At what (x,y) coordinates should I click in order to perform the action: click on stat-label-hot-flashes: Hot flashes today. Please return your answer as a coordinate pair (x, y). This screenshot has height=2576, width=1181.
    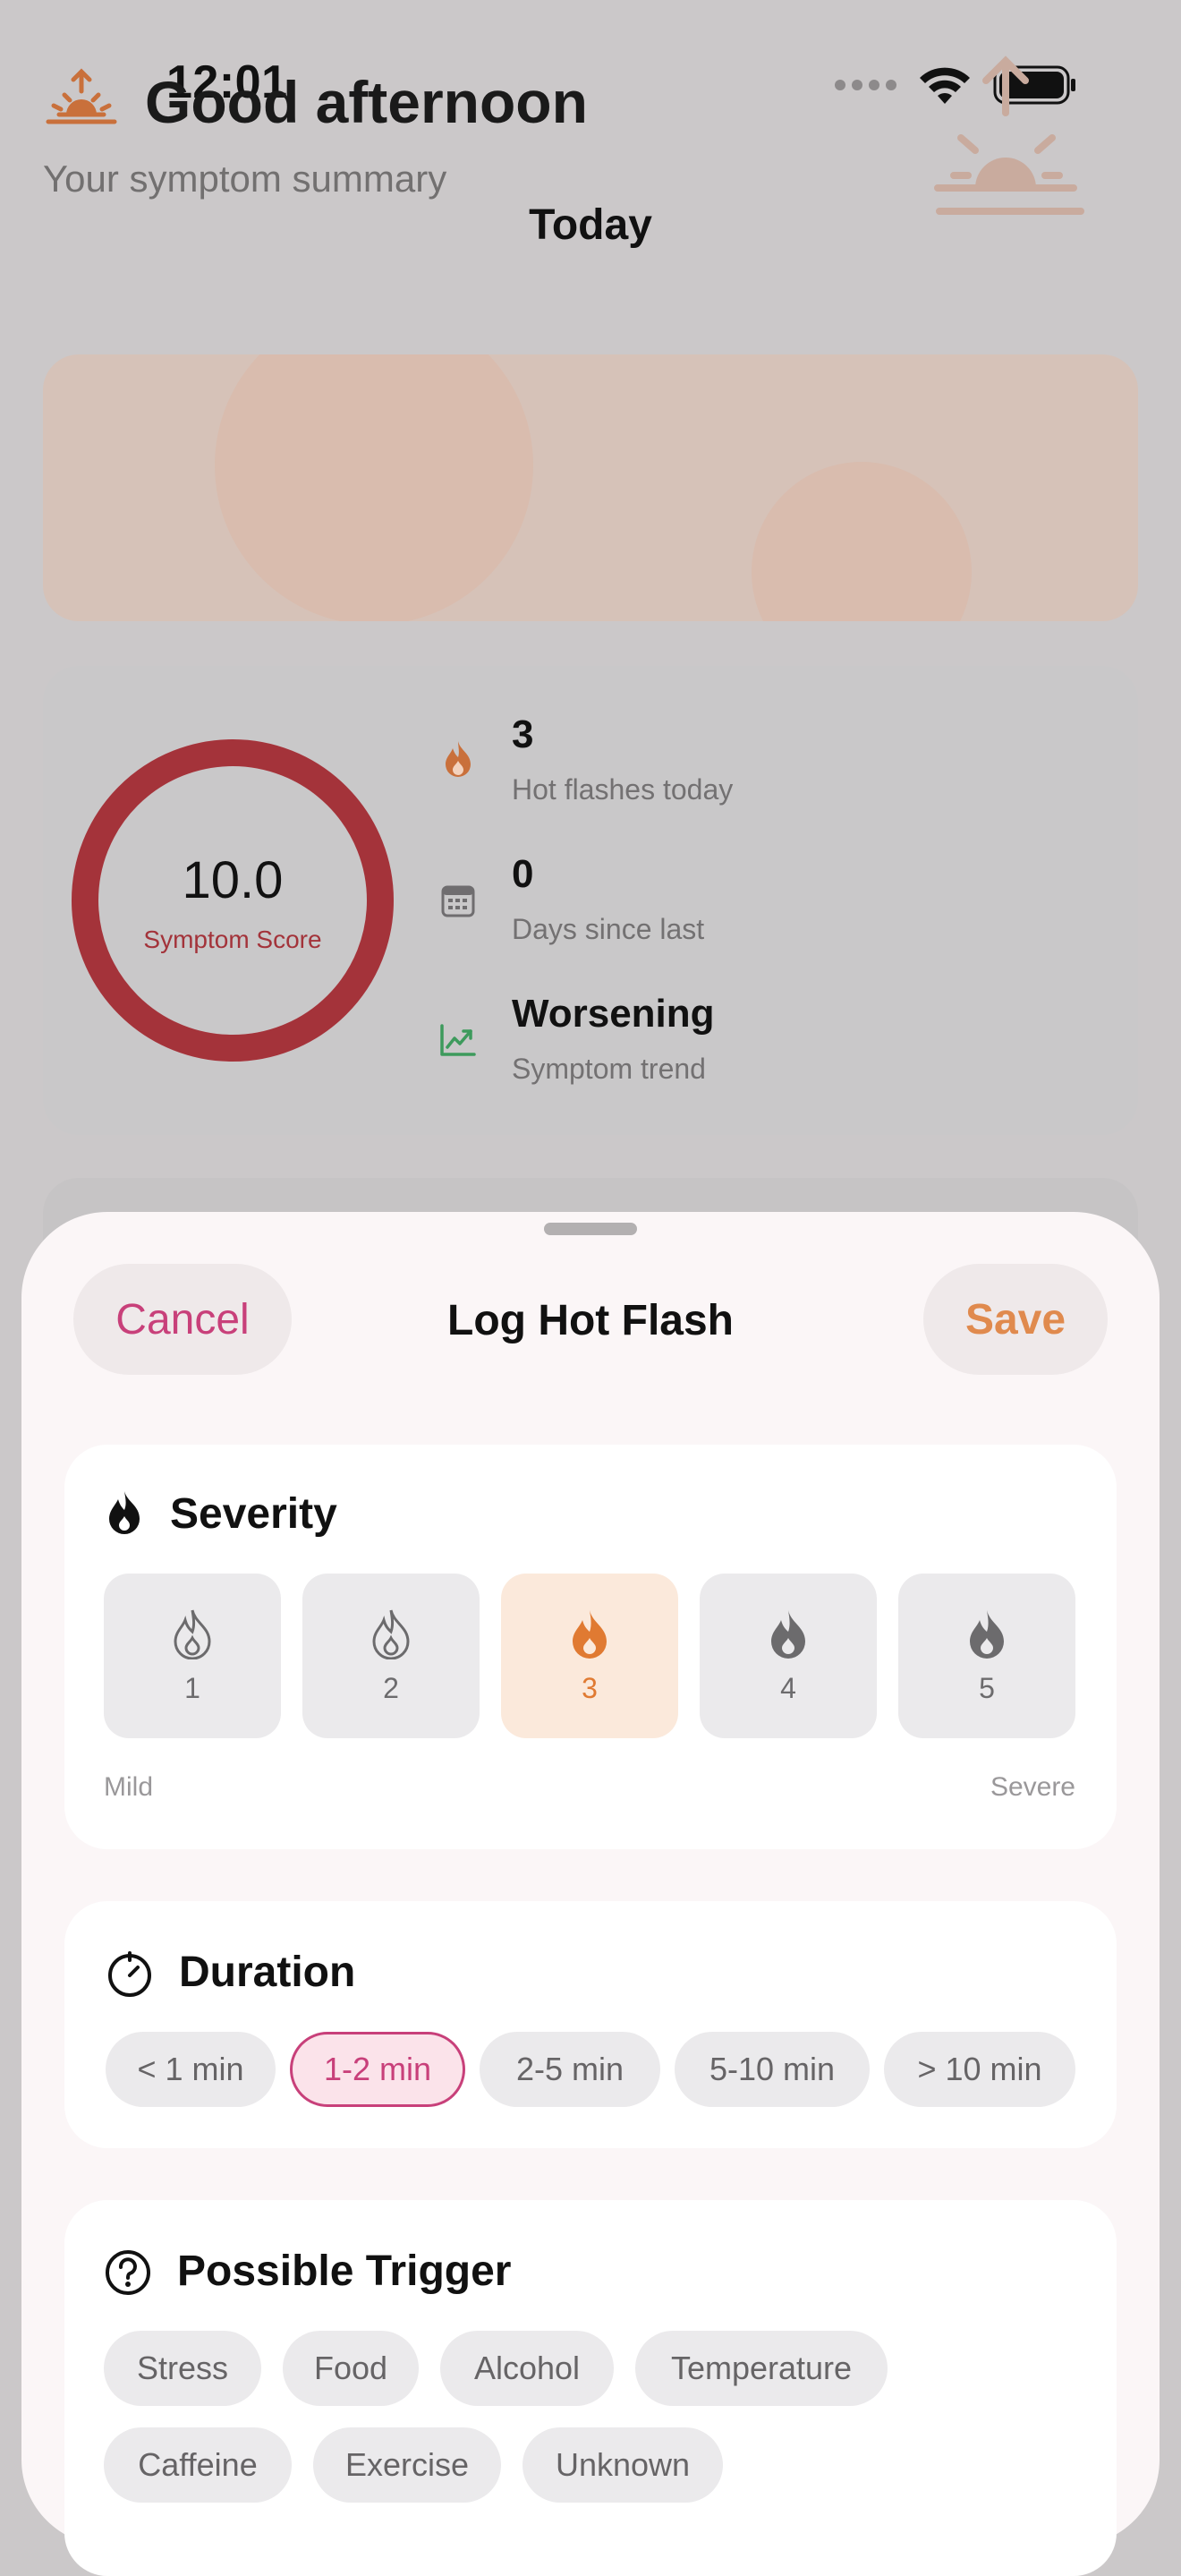
    Looking at the image, I should click on (623, 789).